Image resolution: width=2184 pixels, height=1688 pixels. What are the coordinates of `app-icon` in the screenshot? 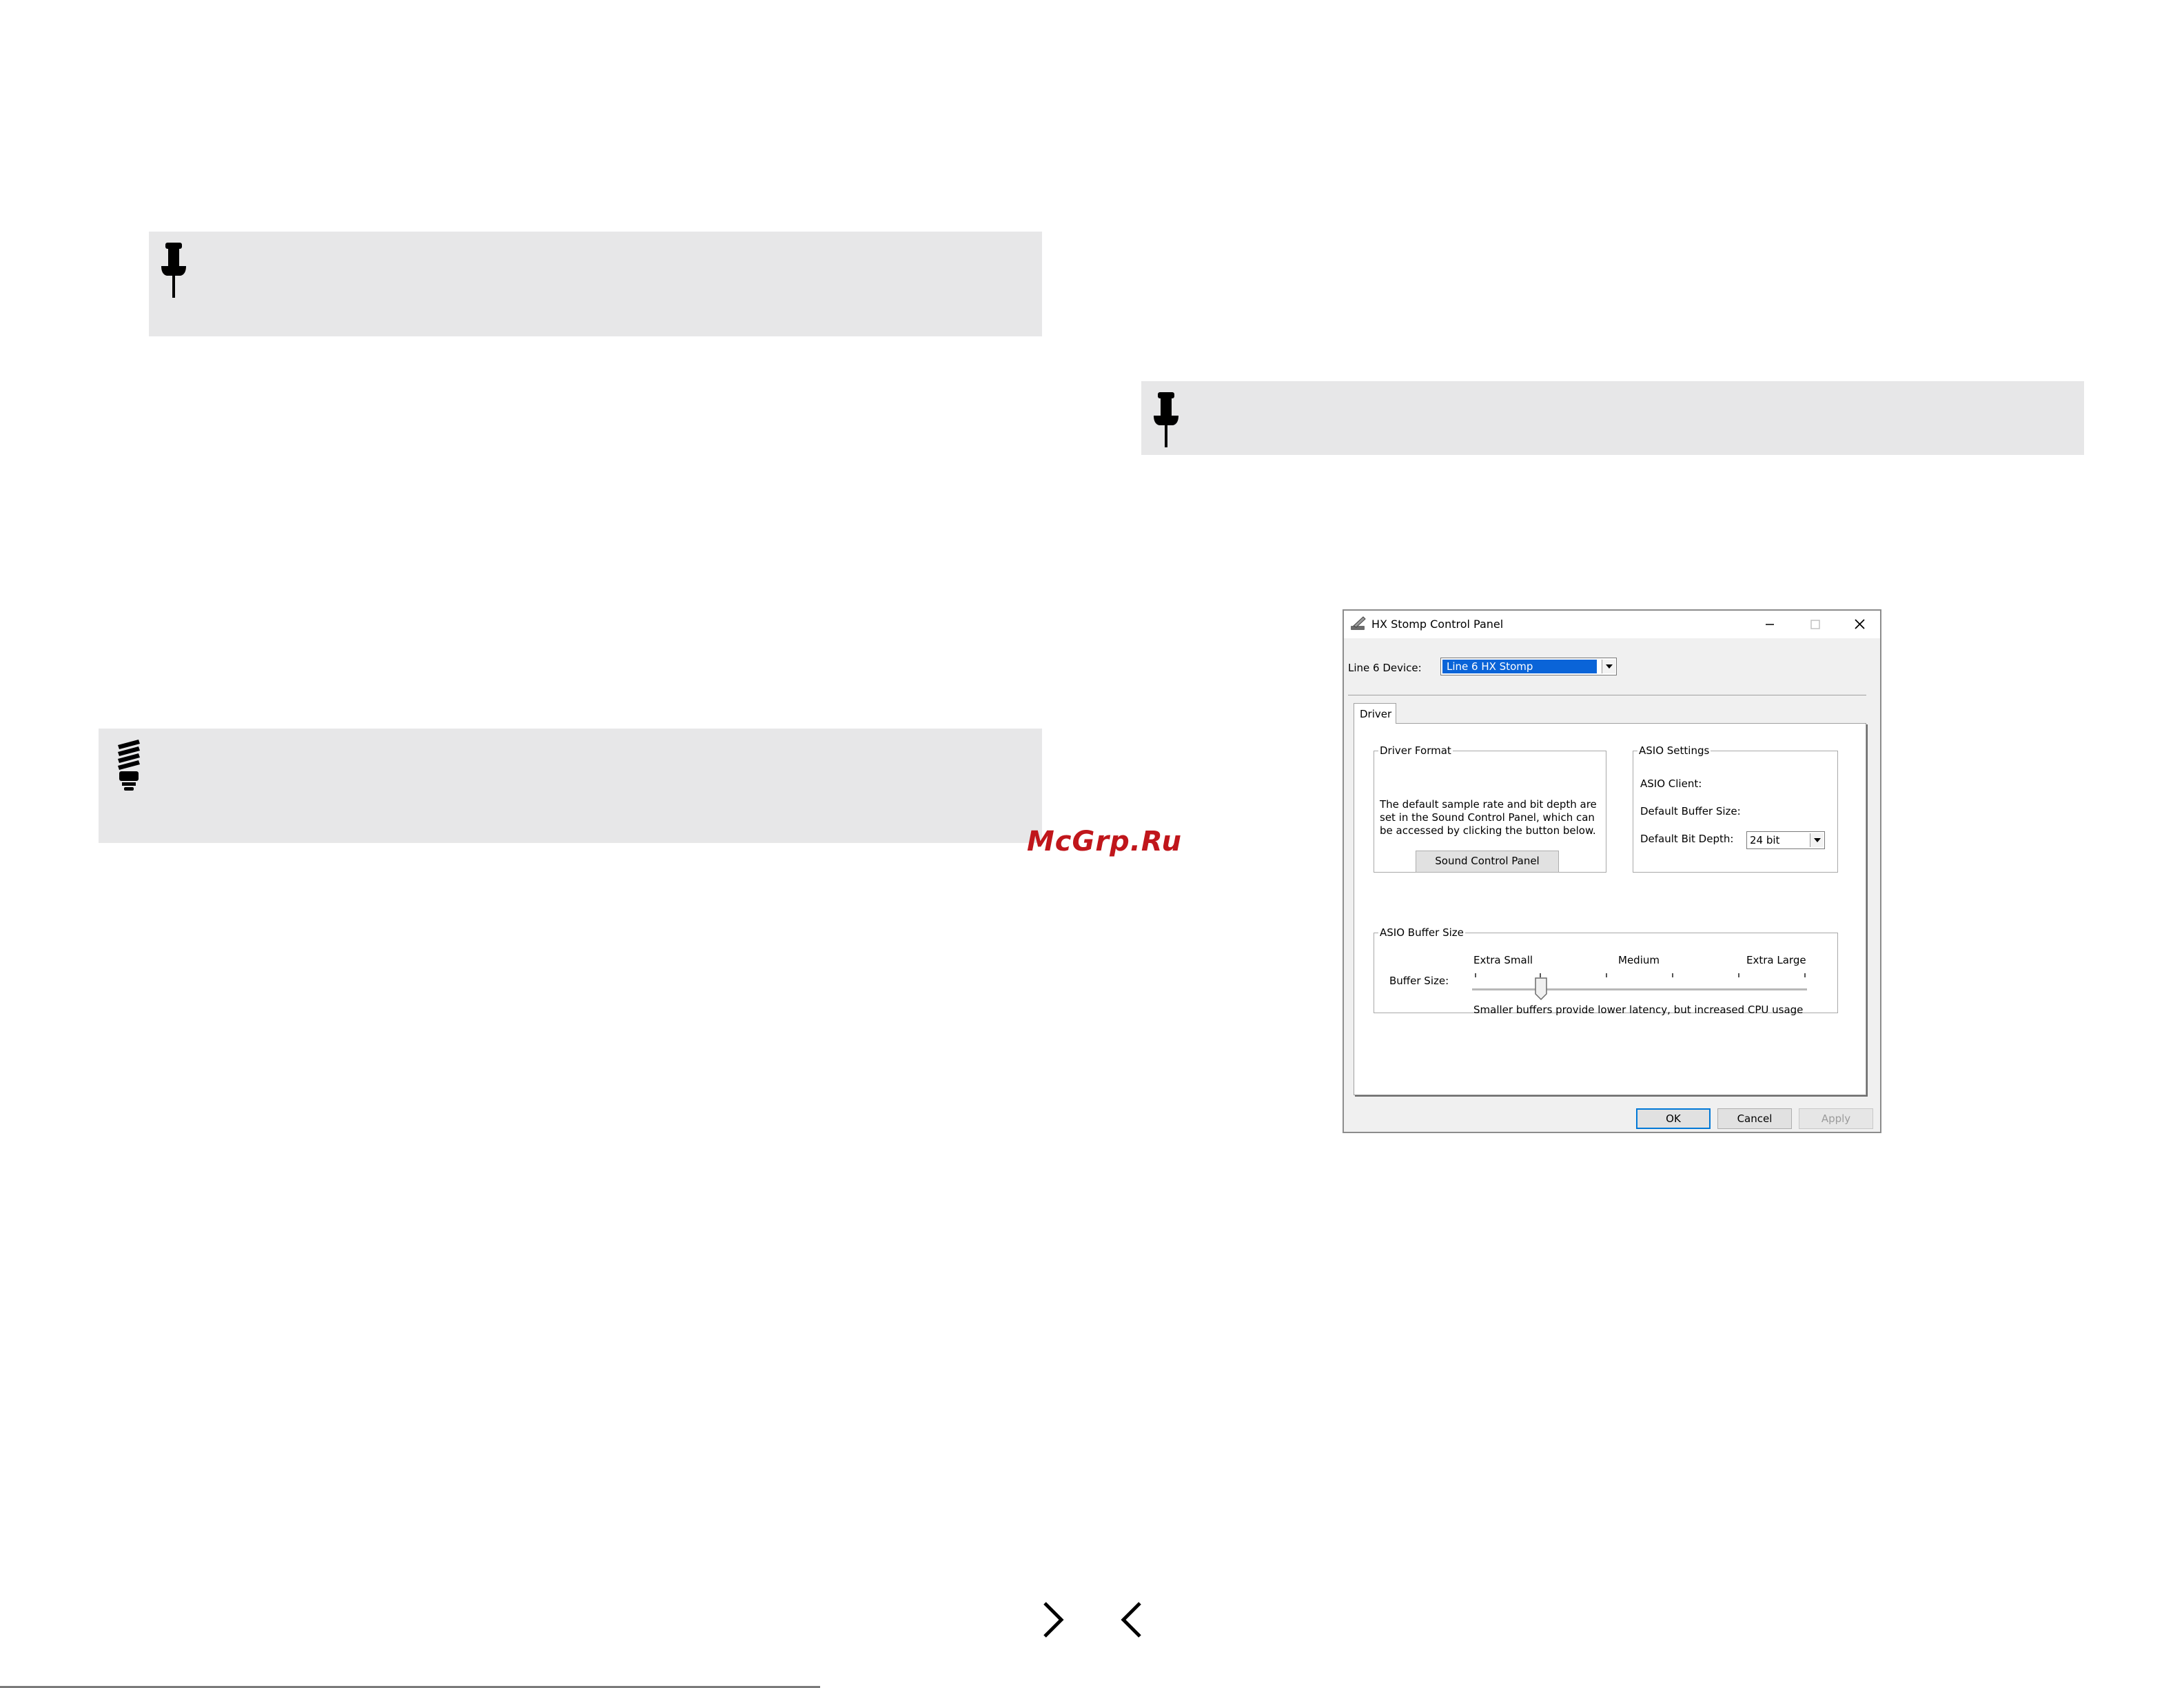 It's located at (1358, 623).